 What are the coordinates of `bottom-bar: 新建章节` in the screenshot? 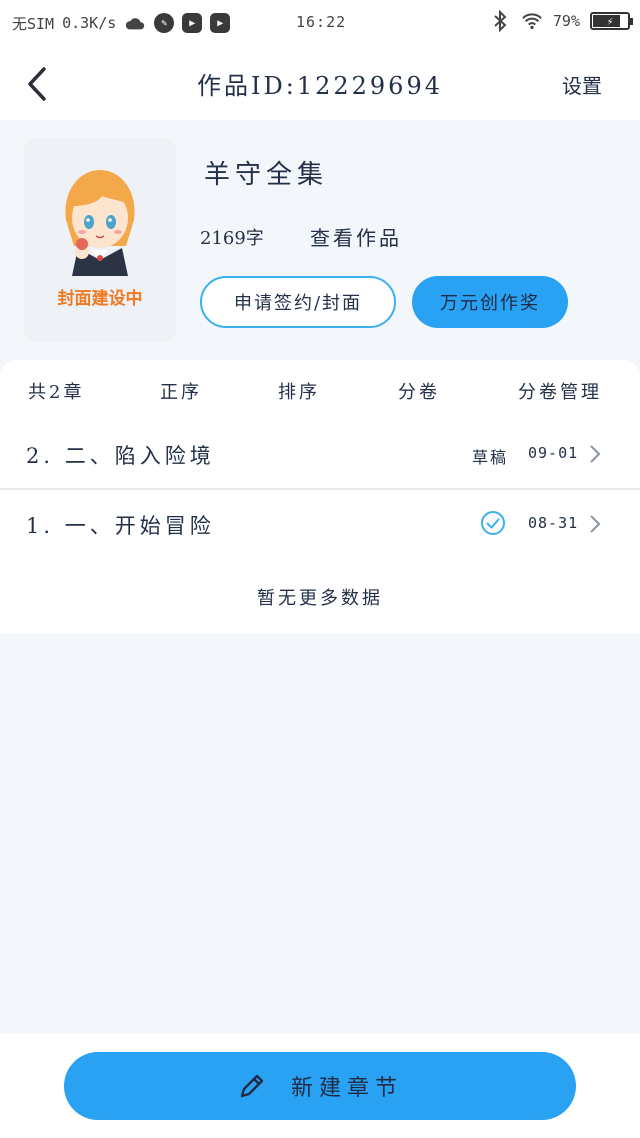 It's located at (320, 1086).